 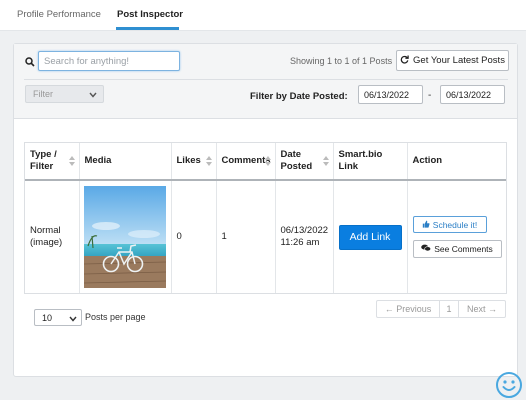 What do you see at coordinates (30, 61) in the screenshot?
I see `search-icon` at bounding box center [30, 61].